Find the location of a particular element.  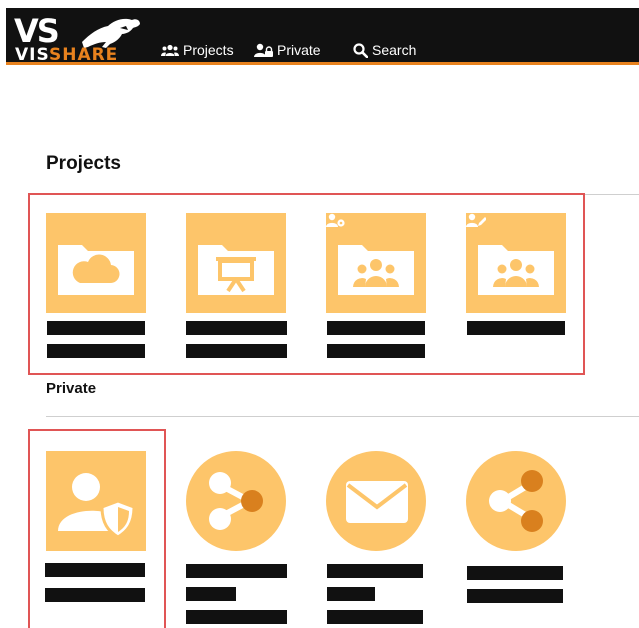

project-tile-1-icon-bg is located at coordinates (96, 263).